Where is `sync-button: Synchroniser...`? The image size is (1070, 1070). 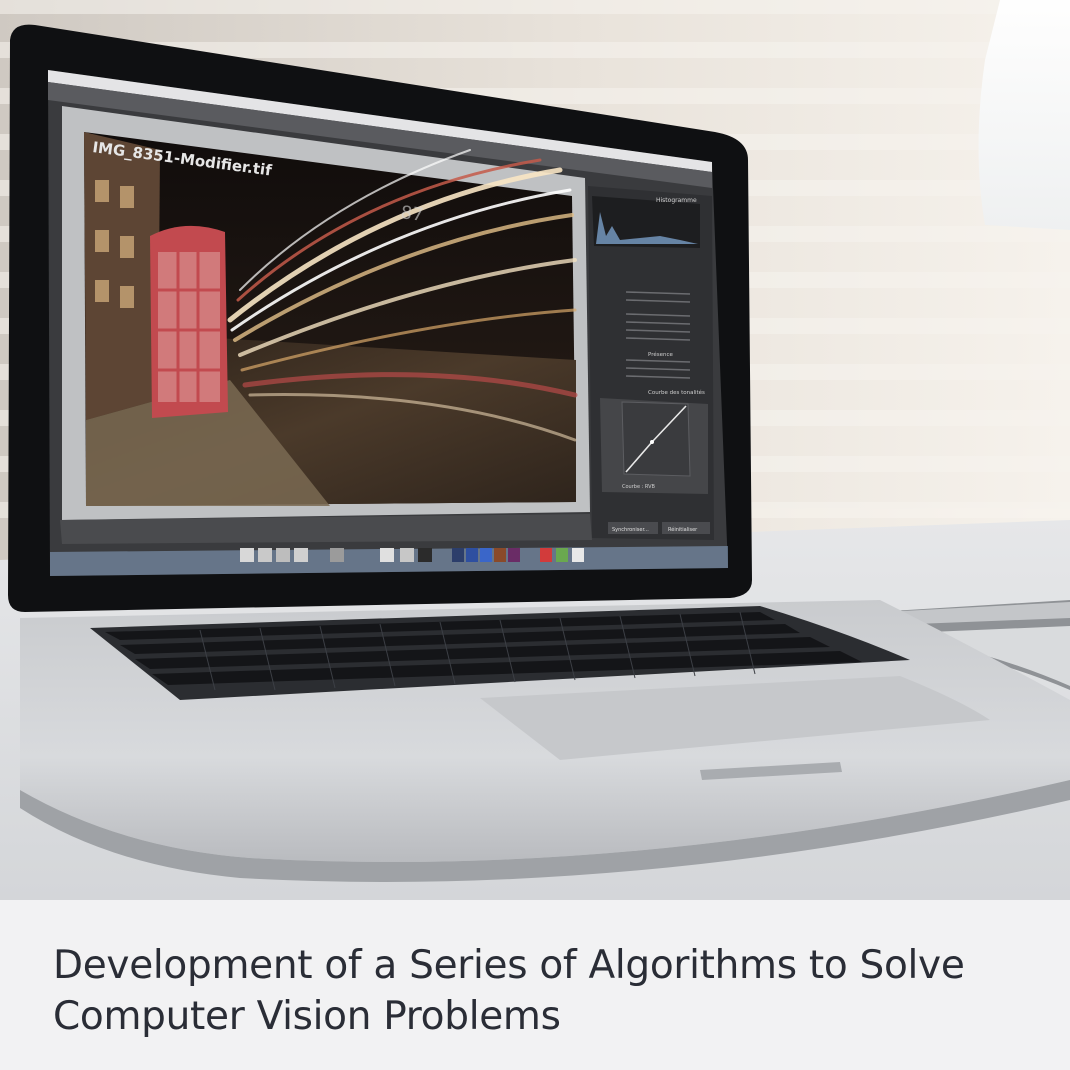
sync-button: Synchroniser... is located at coordinates (630, 530).